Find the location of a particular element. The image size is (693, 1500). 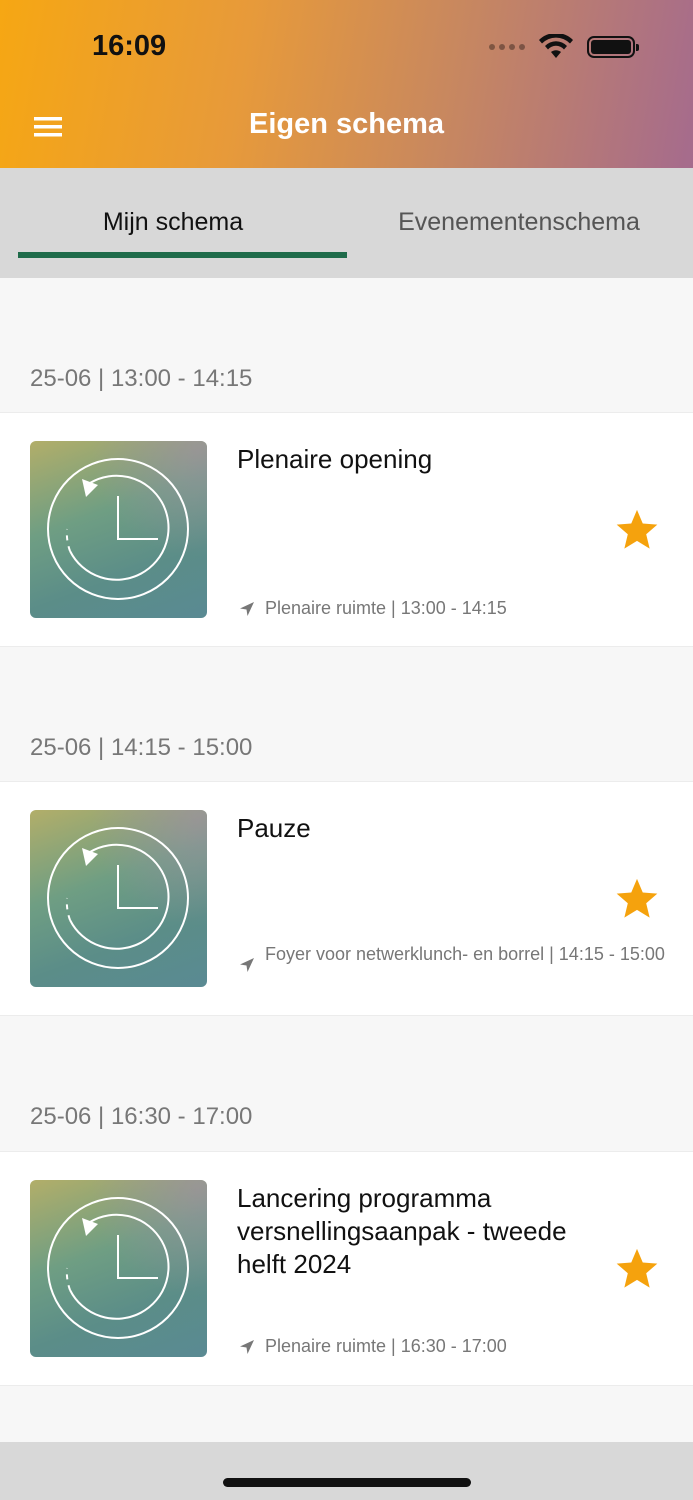

session-location: Plenaire ruimte | 13:00 - 14:15 is located at coordinates (386, 608).